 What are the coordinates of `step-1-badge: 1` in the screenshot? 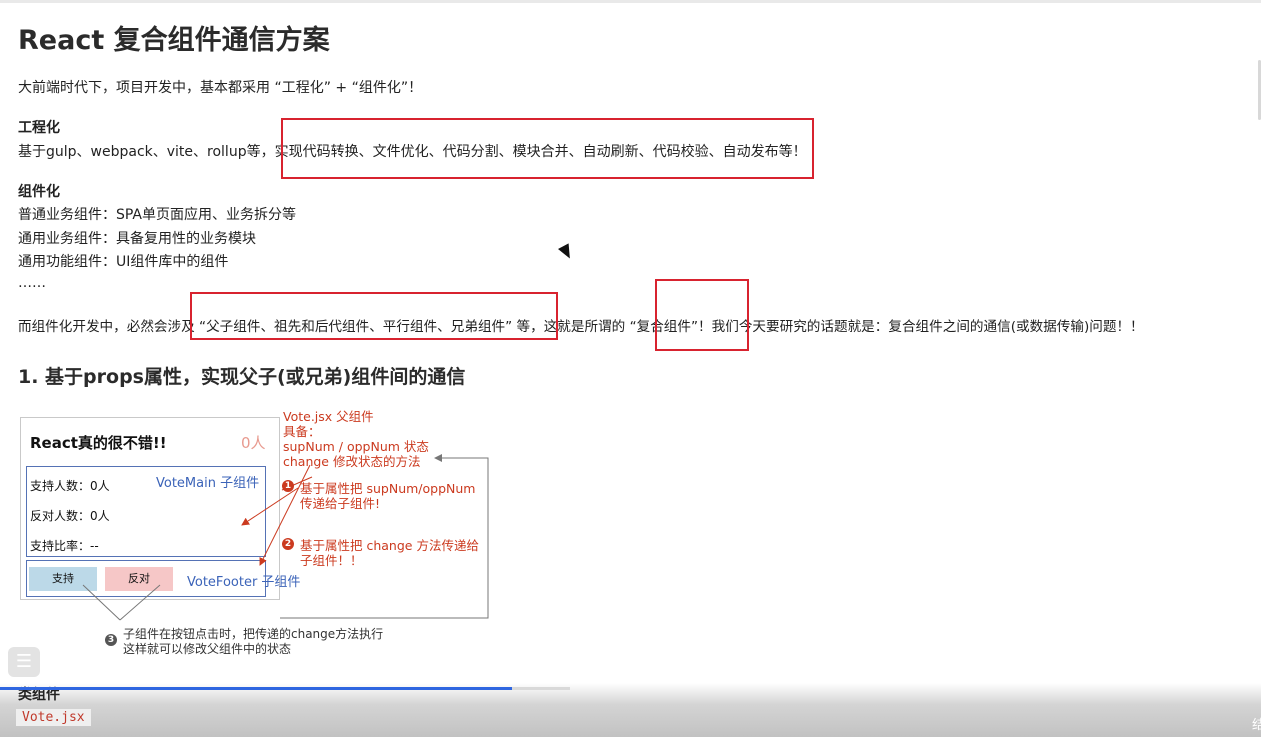 It's located at (288, 486).